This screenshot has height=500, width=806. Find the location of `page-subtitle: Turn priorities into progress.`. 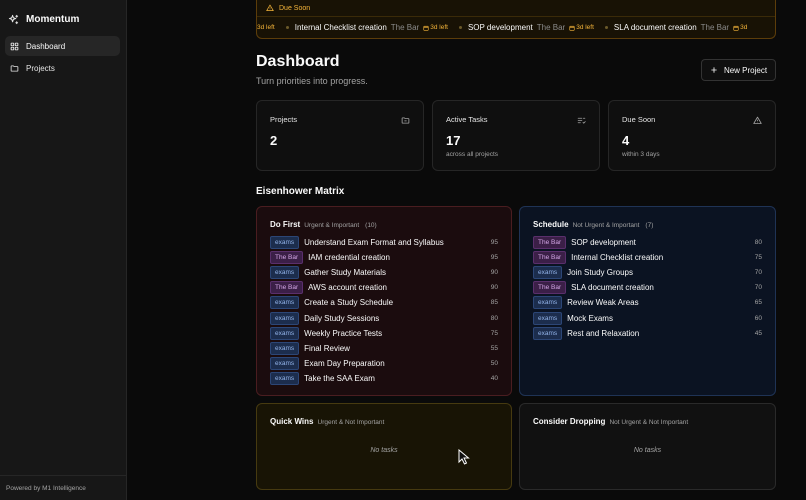

page-subtitle: Turn priorities into progress. is located at coordinates (312, 81).